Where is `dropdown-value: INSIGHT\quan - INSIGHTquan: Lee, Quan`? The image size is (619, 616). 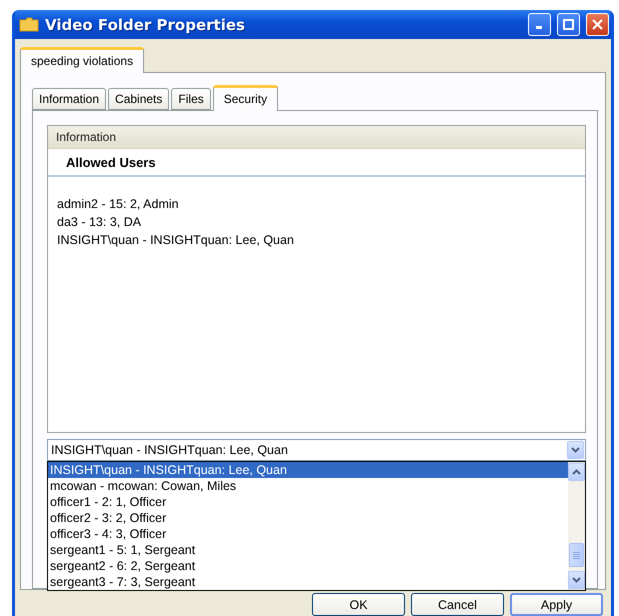
dropdown-value: INSIGHT\quan - INSIGHTquan: Lee, Quan is located at coordinates (170, 450).